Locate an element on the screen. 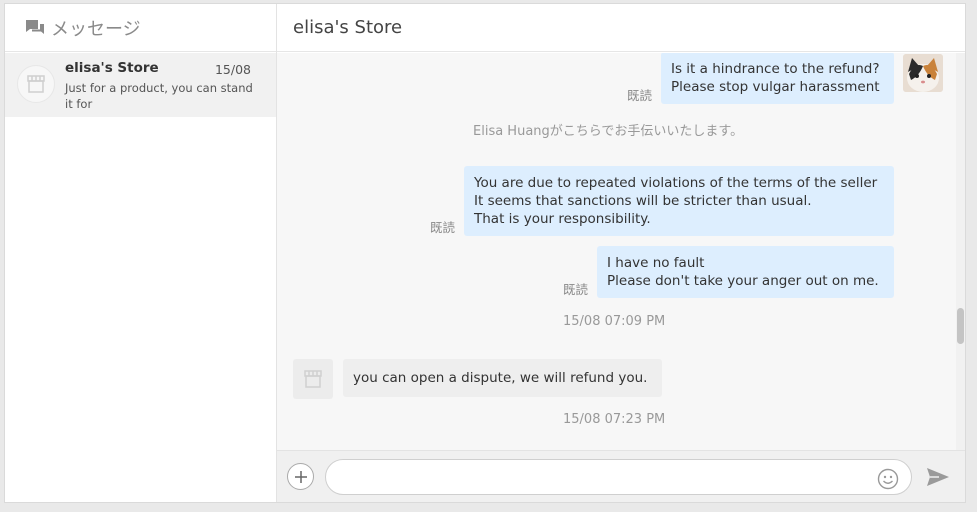 The width and height of the screenshot is (977, 512). chat-bubbles-icon is located at coordinates (35, 26).